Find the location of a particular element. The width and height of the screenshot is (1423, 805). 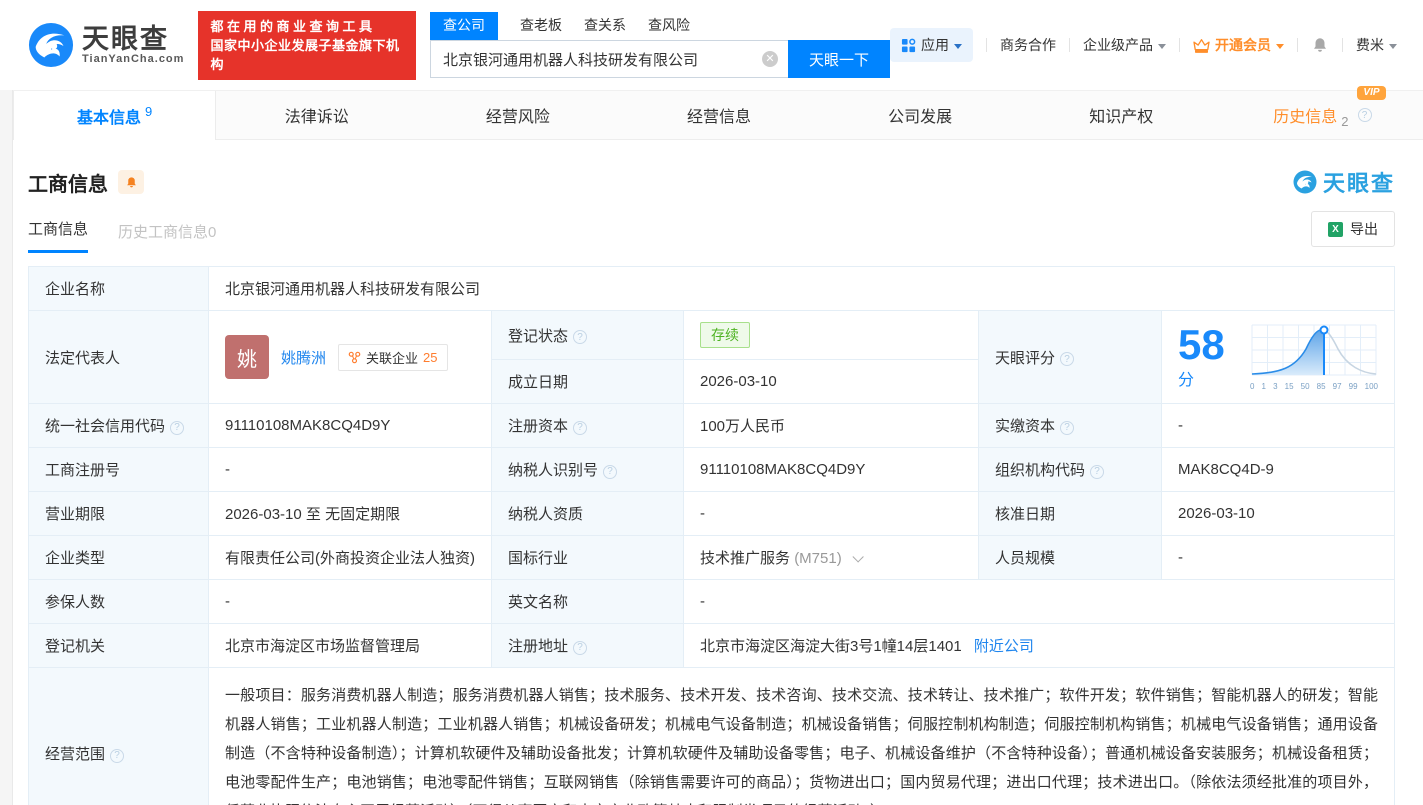

header-menu: 应用 商务合作 企业级产品 开通会员 费米 is located at coordinates (1143, 45).